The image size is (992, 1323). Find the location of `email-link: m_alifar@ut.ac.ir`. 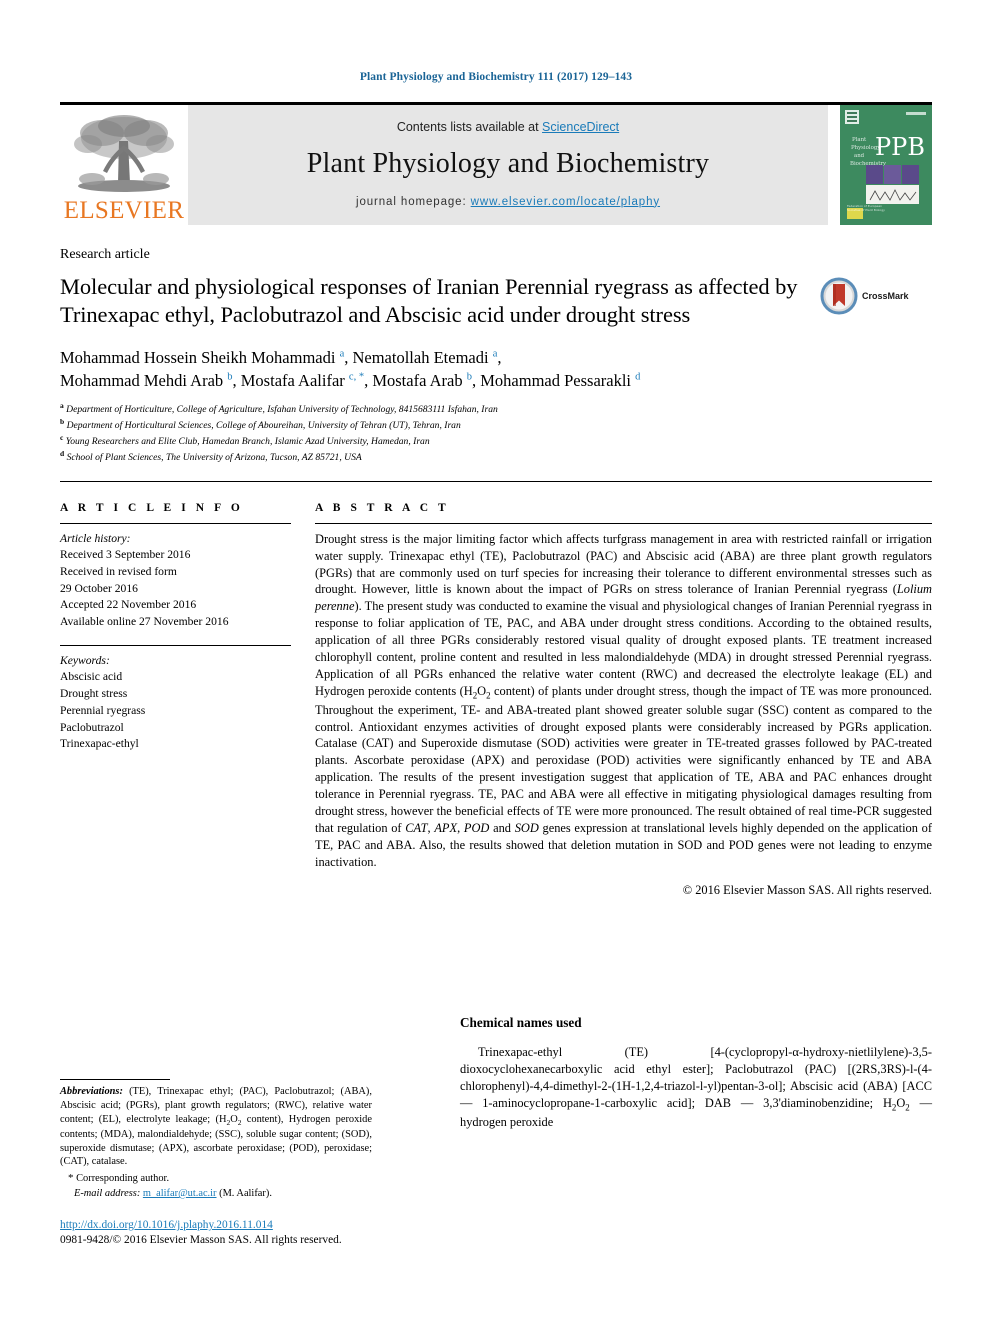

email-link: m_alifar@ut.ac.ir is located at coordinates (180, 1193).